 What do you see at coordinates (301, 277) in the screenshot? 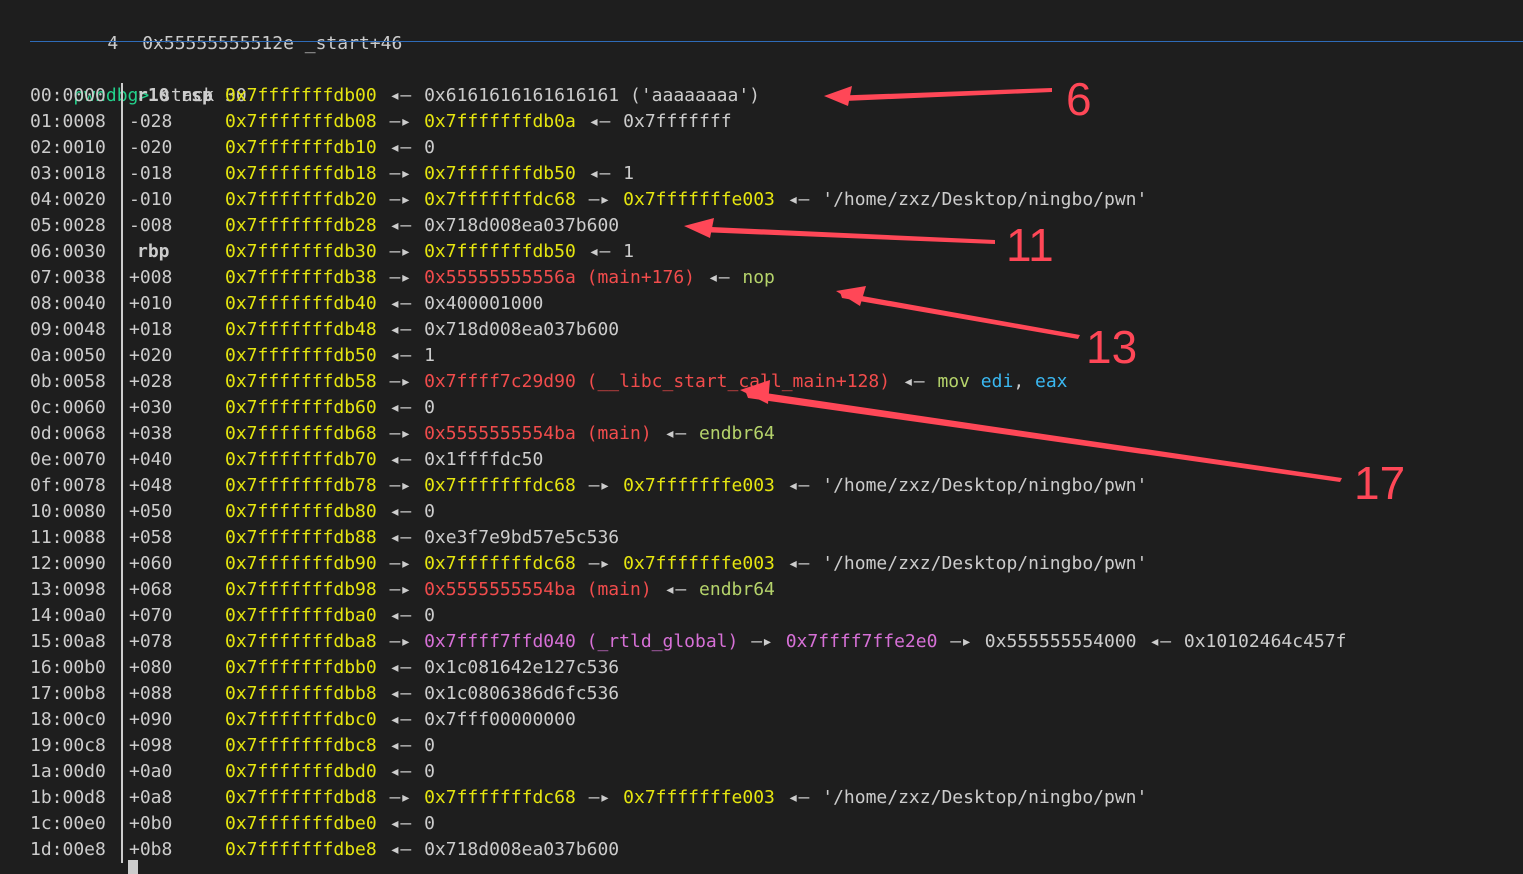
I see `stack-addr: 0x7fffffffdb38` at bounding box center [301, 277].